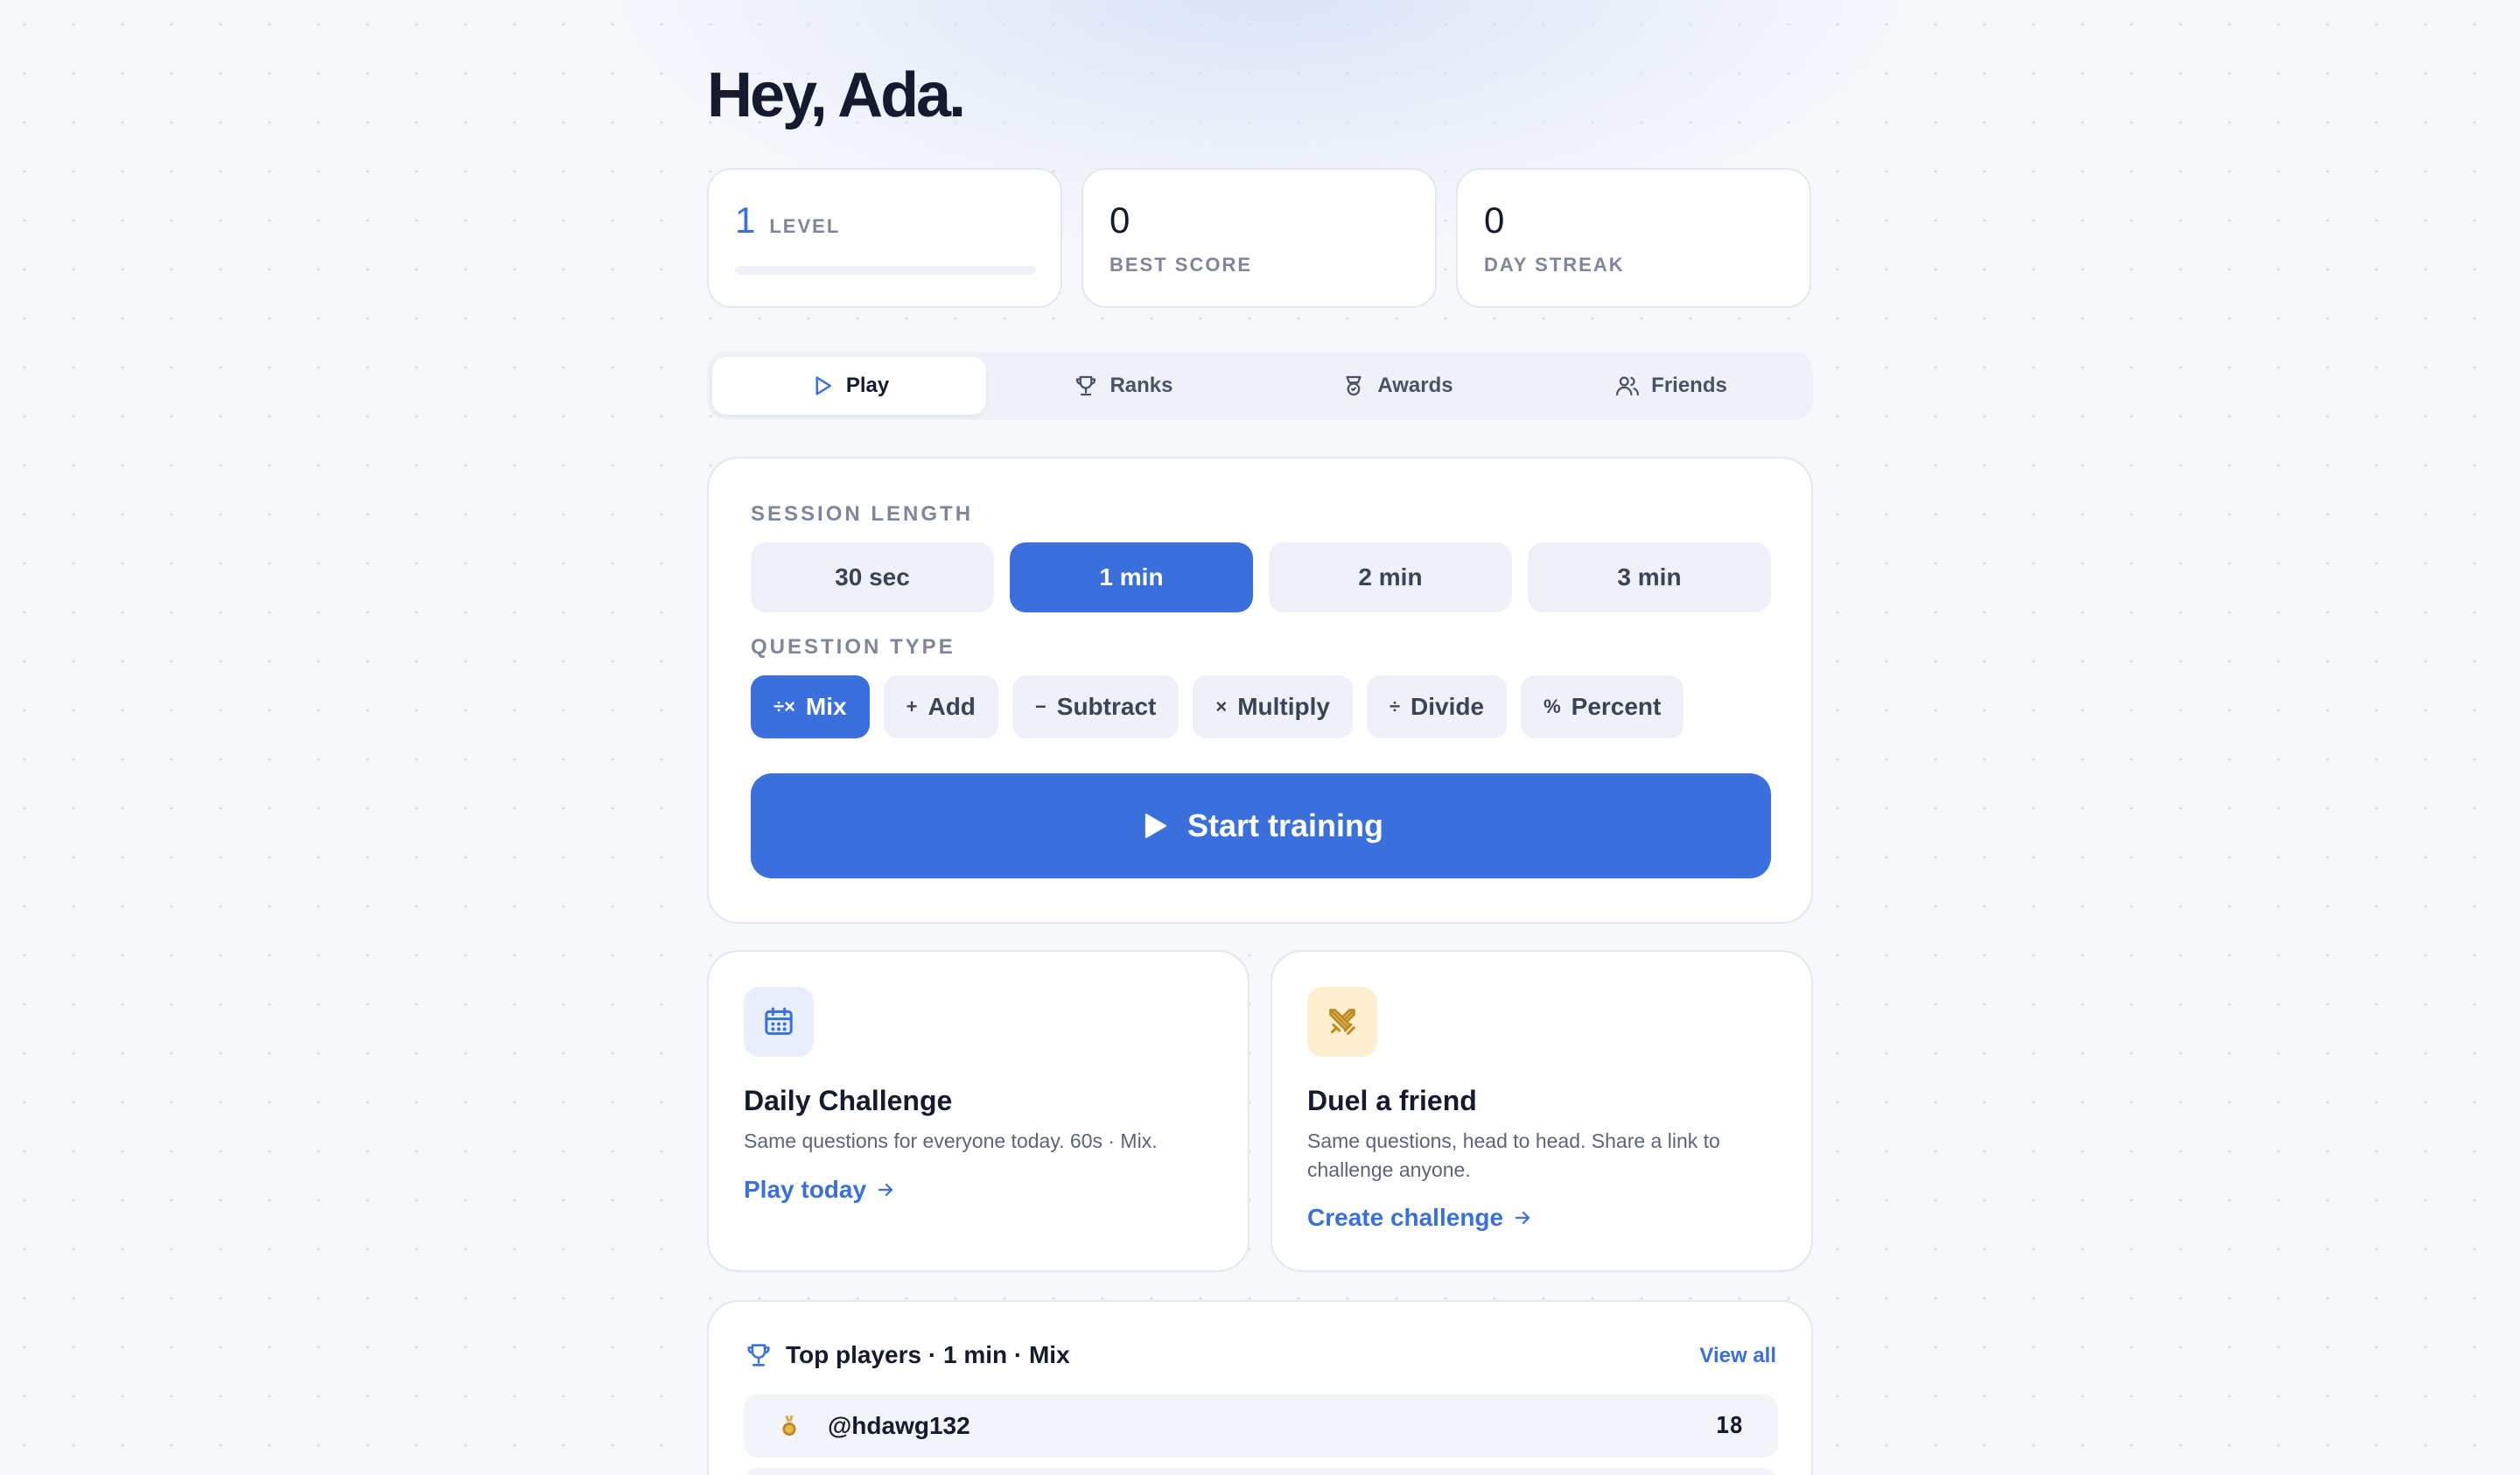 This screenshot has width=2520, height=1475. What do you see at coordinates (784, 706) in the screenshot?
I see `mix-symbol: ÷×` at bounding box center [784, 706].